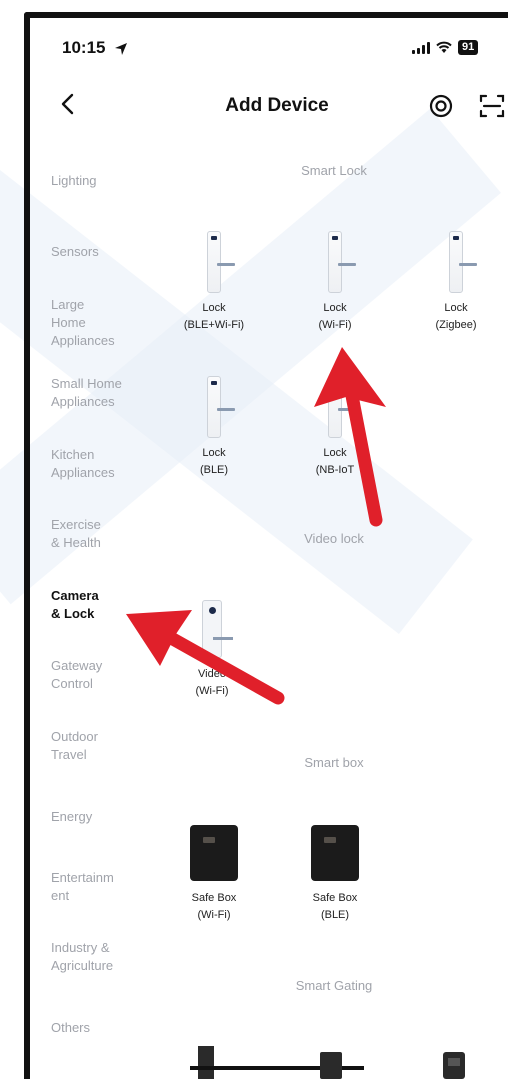  Describe the element at coordinates (334, 762) in the screenshot. I see `section-title-smart-box: Smart box` at that location.